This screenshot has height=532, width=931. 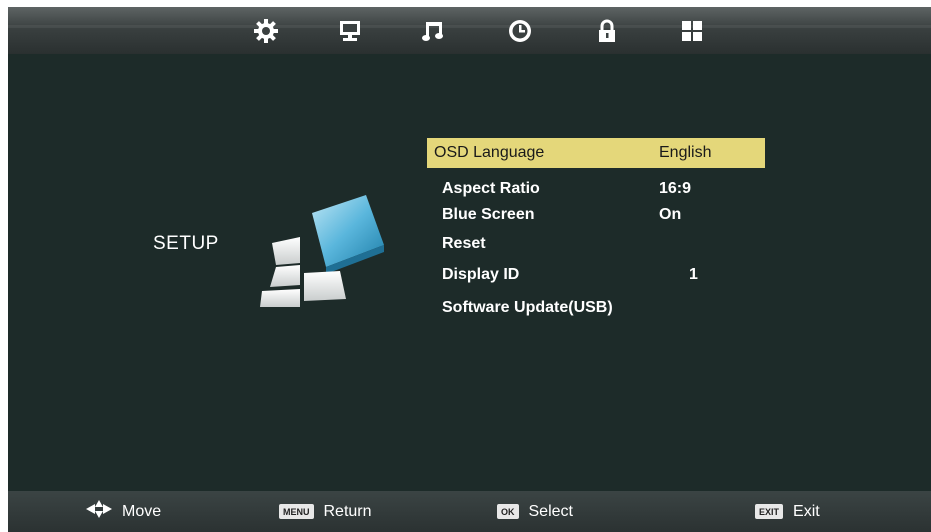 What do you see at coordinates (692, 31) in the screenshot?
I see `tab-app-grid-icon` at bounding box center [692, 31].